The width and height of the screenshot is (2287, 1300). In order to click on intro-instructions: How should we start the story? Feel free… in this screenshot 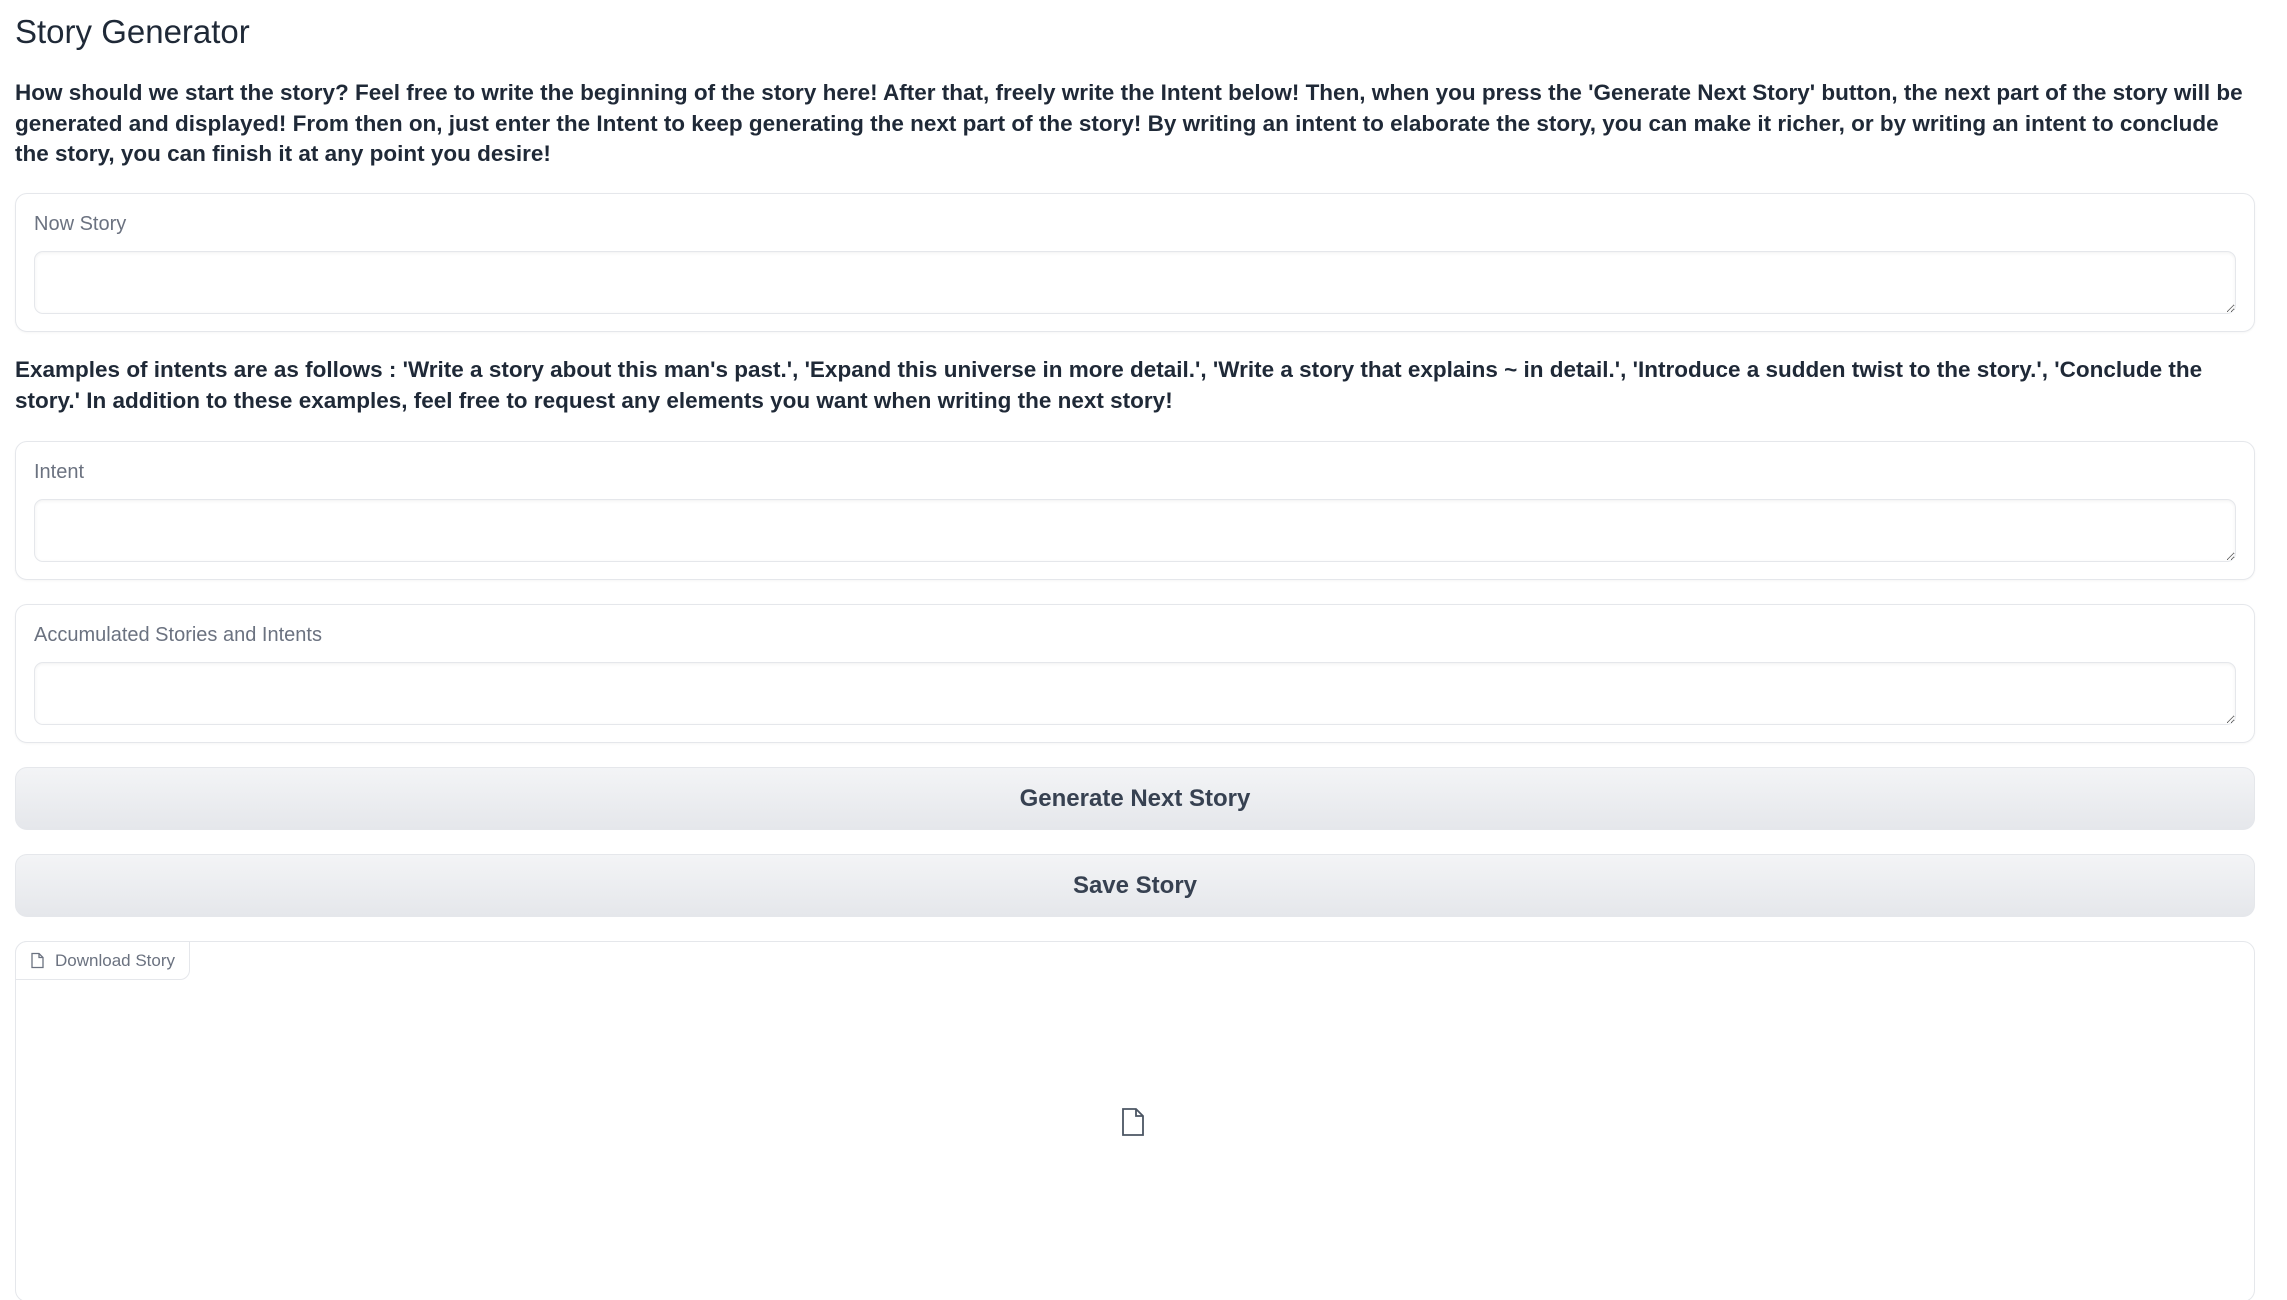, I will do `click(1129, 123)`.